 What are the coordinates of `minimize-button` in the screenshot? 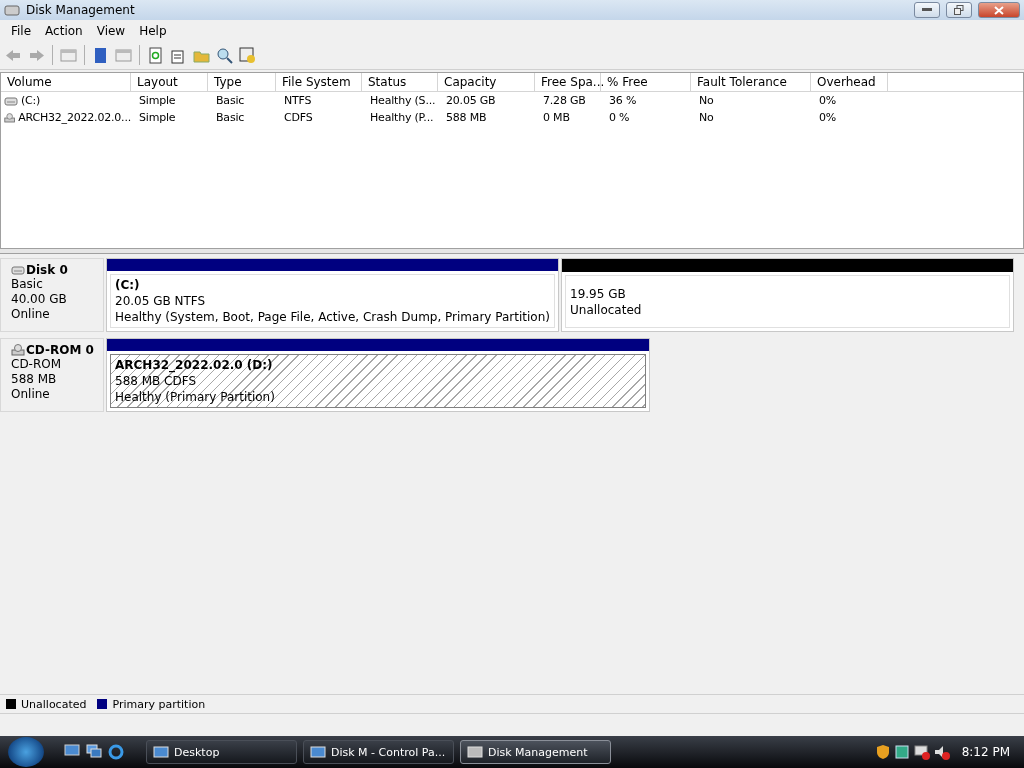 It's located at (927, 10).